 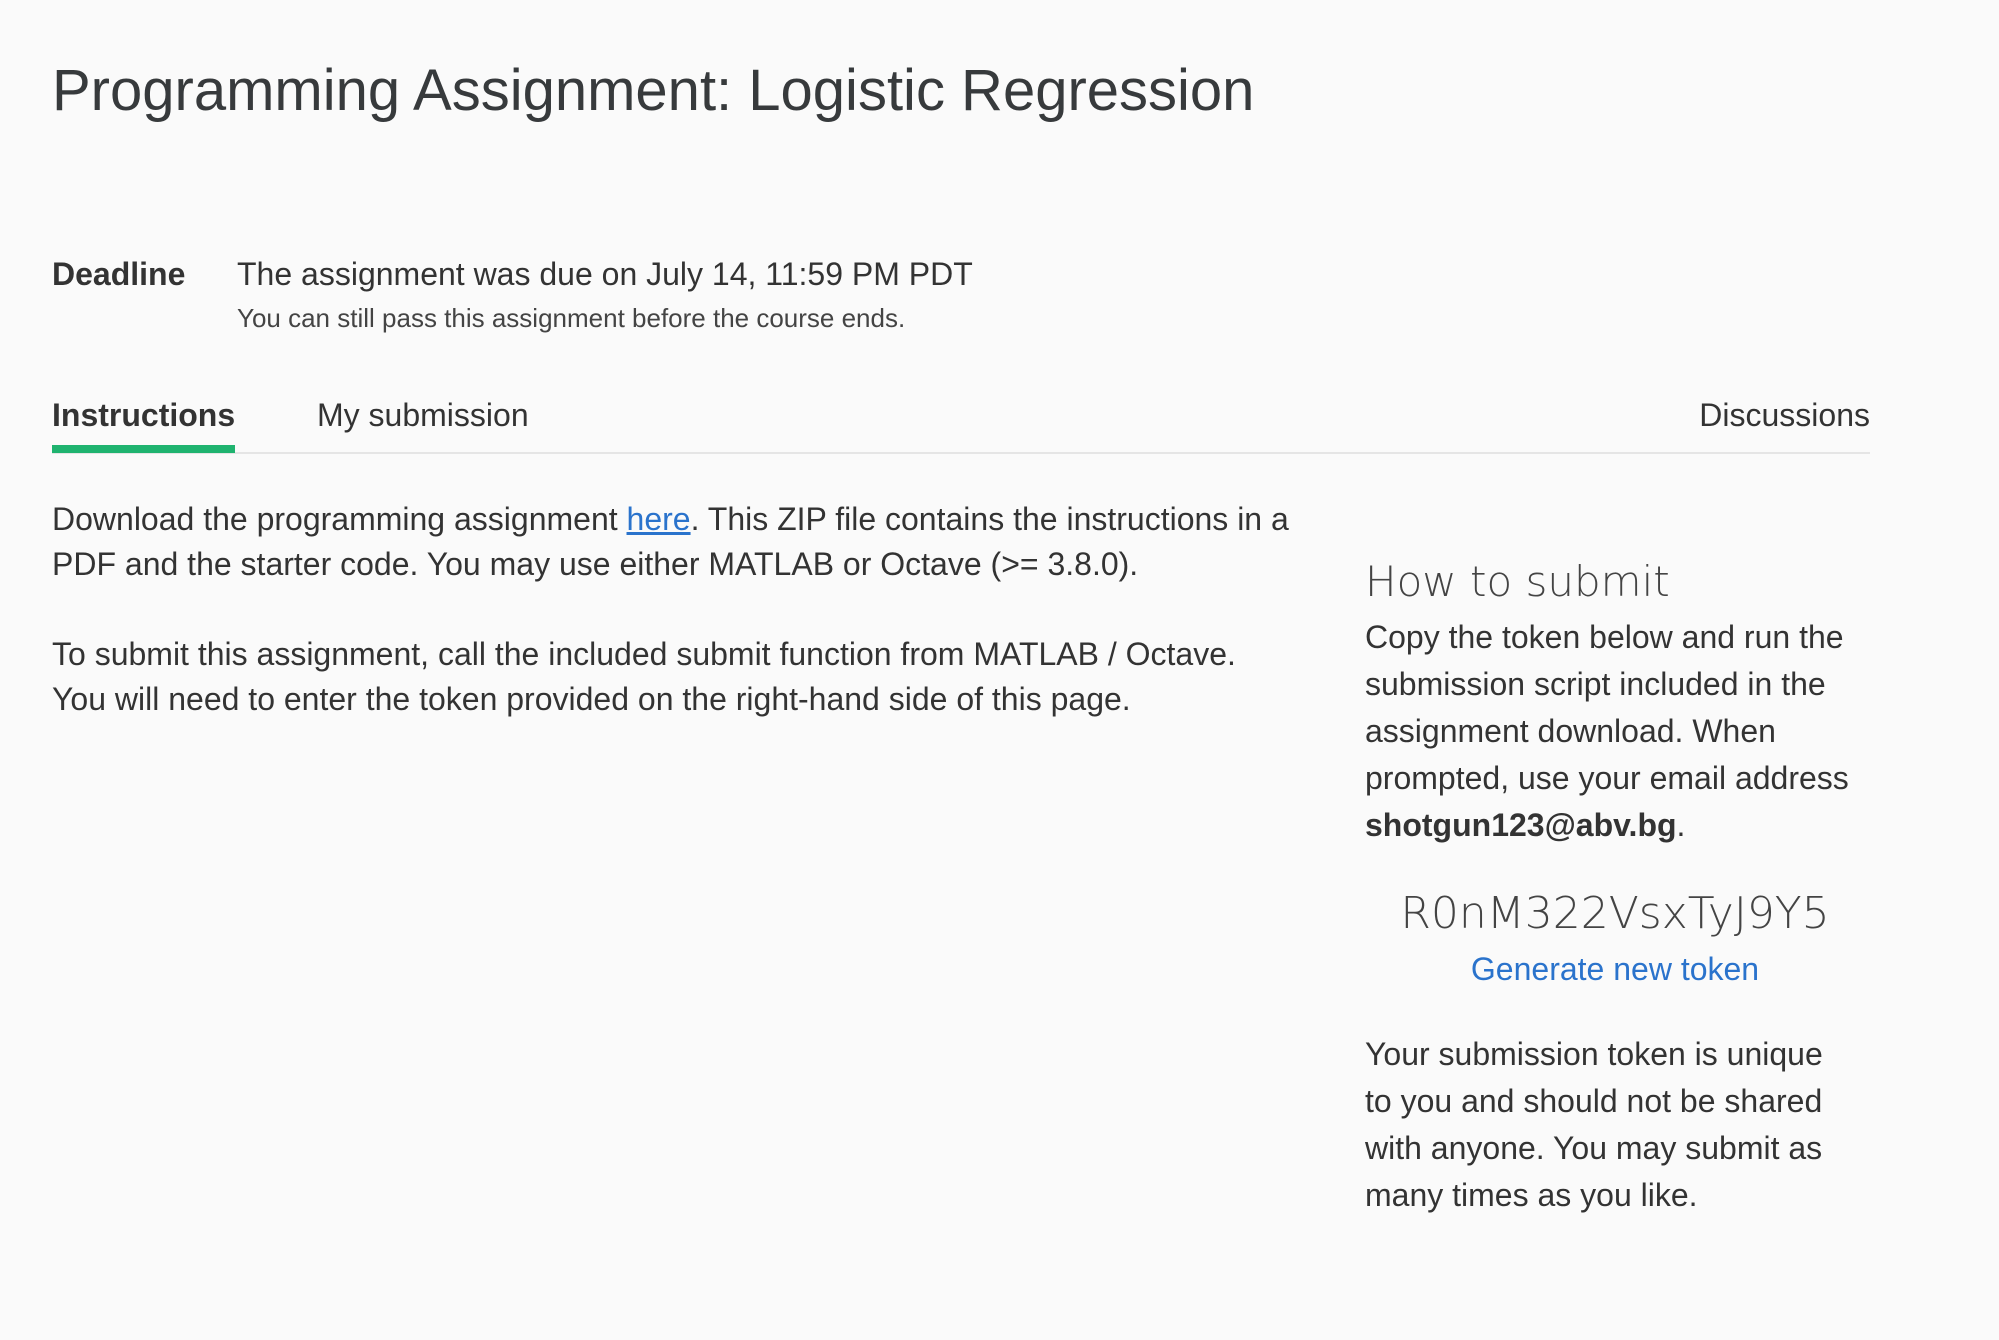 What do you see at coordinates (423, 416) in the screenshot?
I see `tab-my-submission: My submission` at bounding box center [423, 416].